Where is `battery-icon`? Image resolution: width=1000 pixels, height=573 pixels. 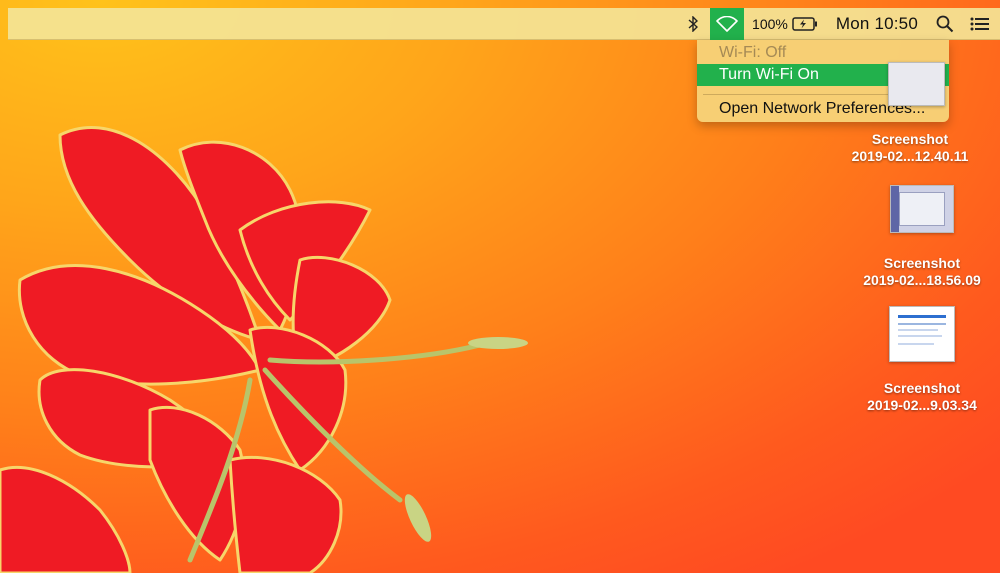 battery-icon is located at coordinates (805, 24).